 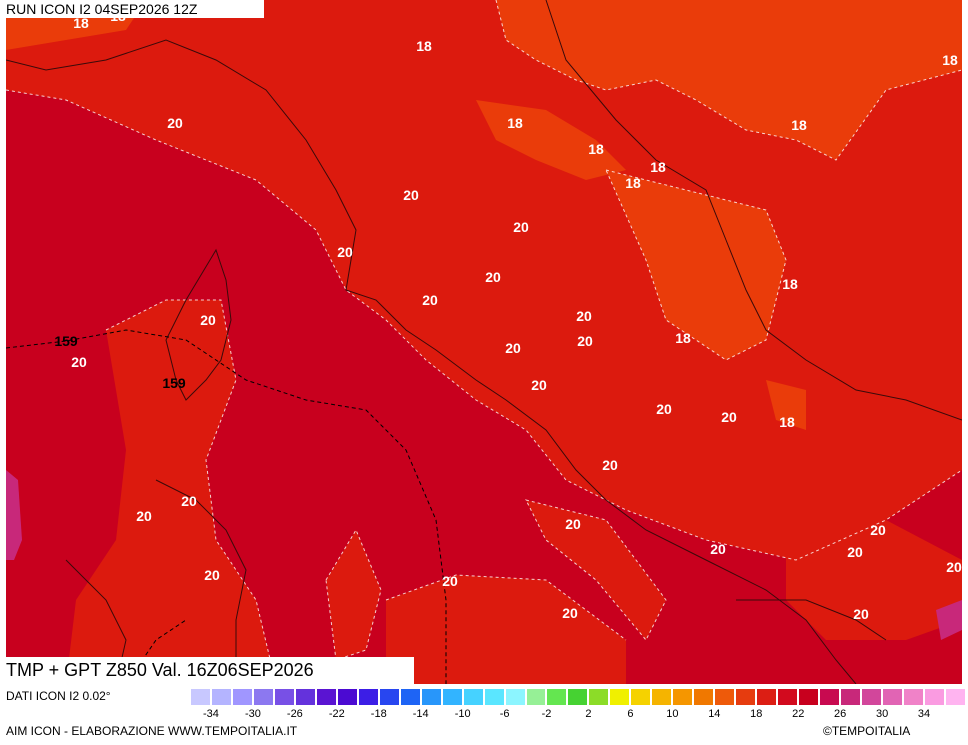 I want to click on colorbar-tick: -18, so click(x=378, y=714).